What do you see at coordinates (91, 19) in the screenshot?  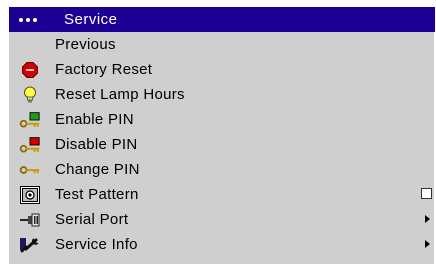 I see `menu-title: Service` at bounding box center [91, 19].